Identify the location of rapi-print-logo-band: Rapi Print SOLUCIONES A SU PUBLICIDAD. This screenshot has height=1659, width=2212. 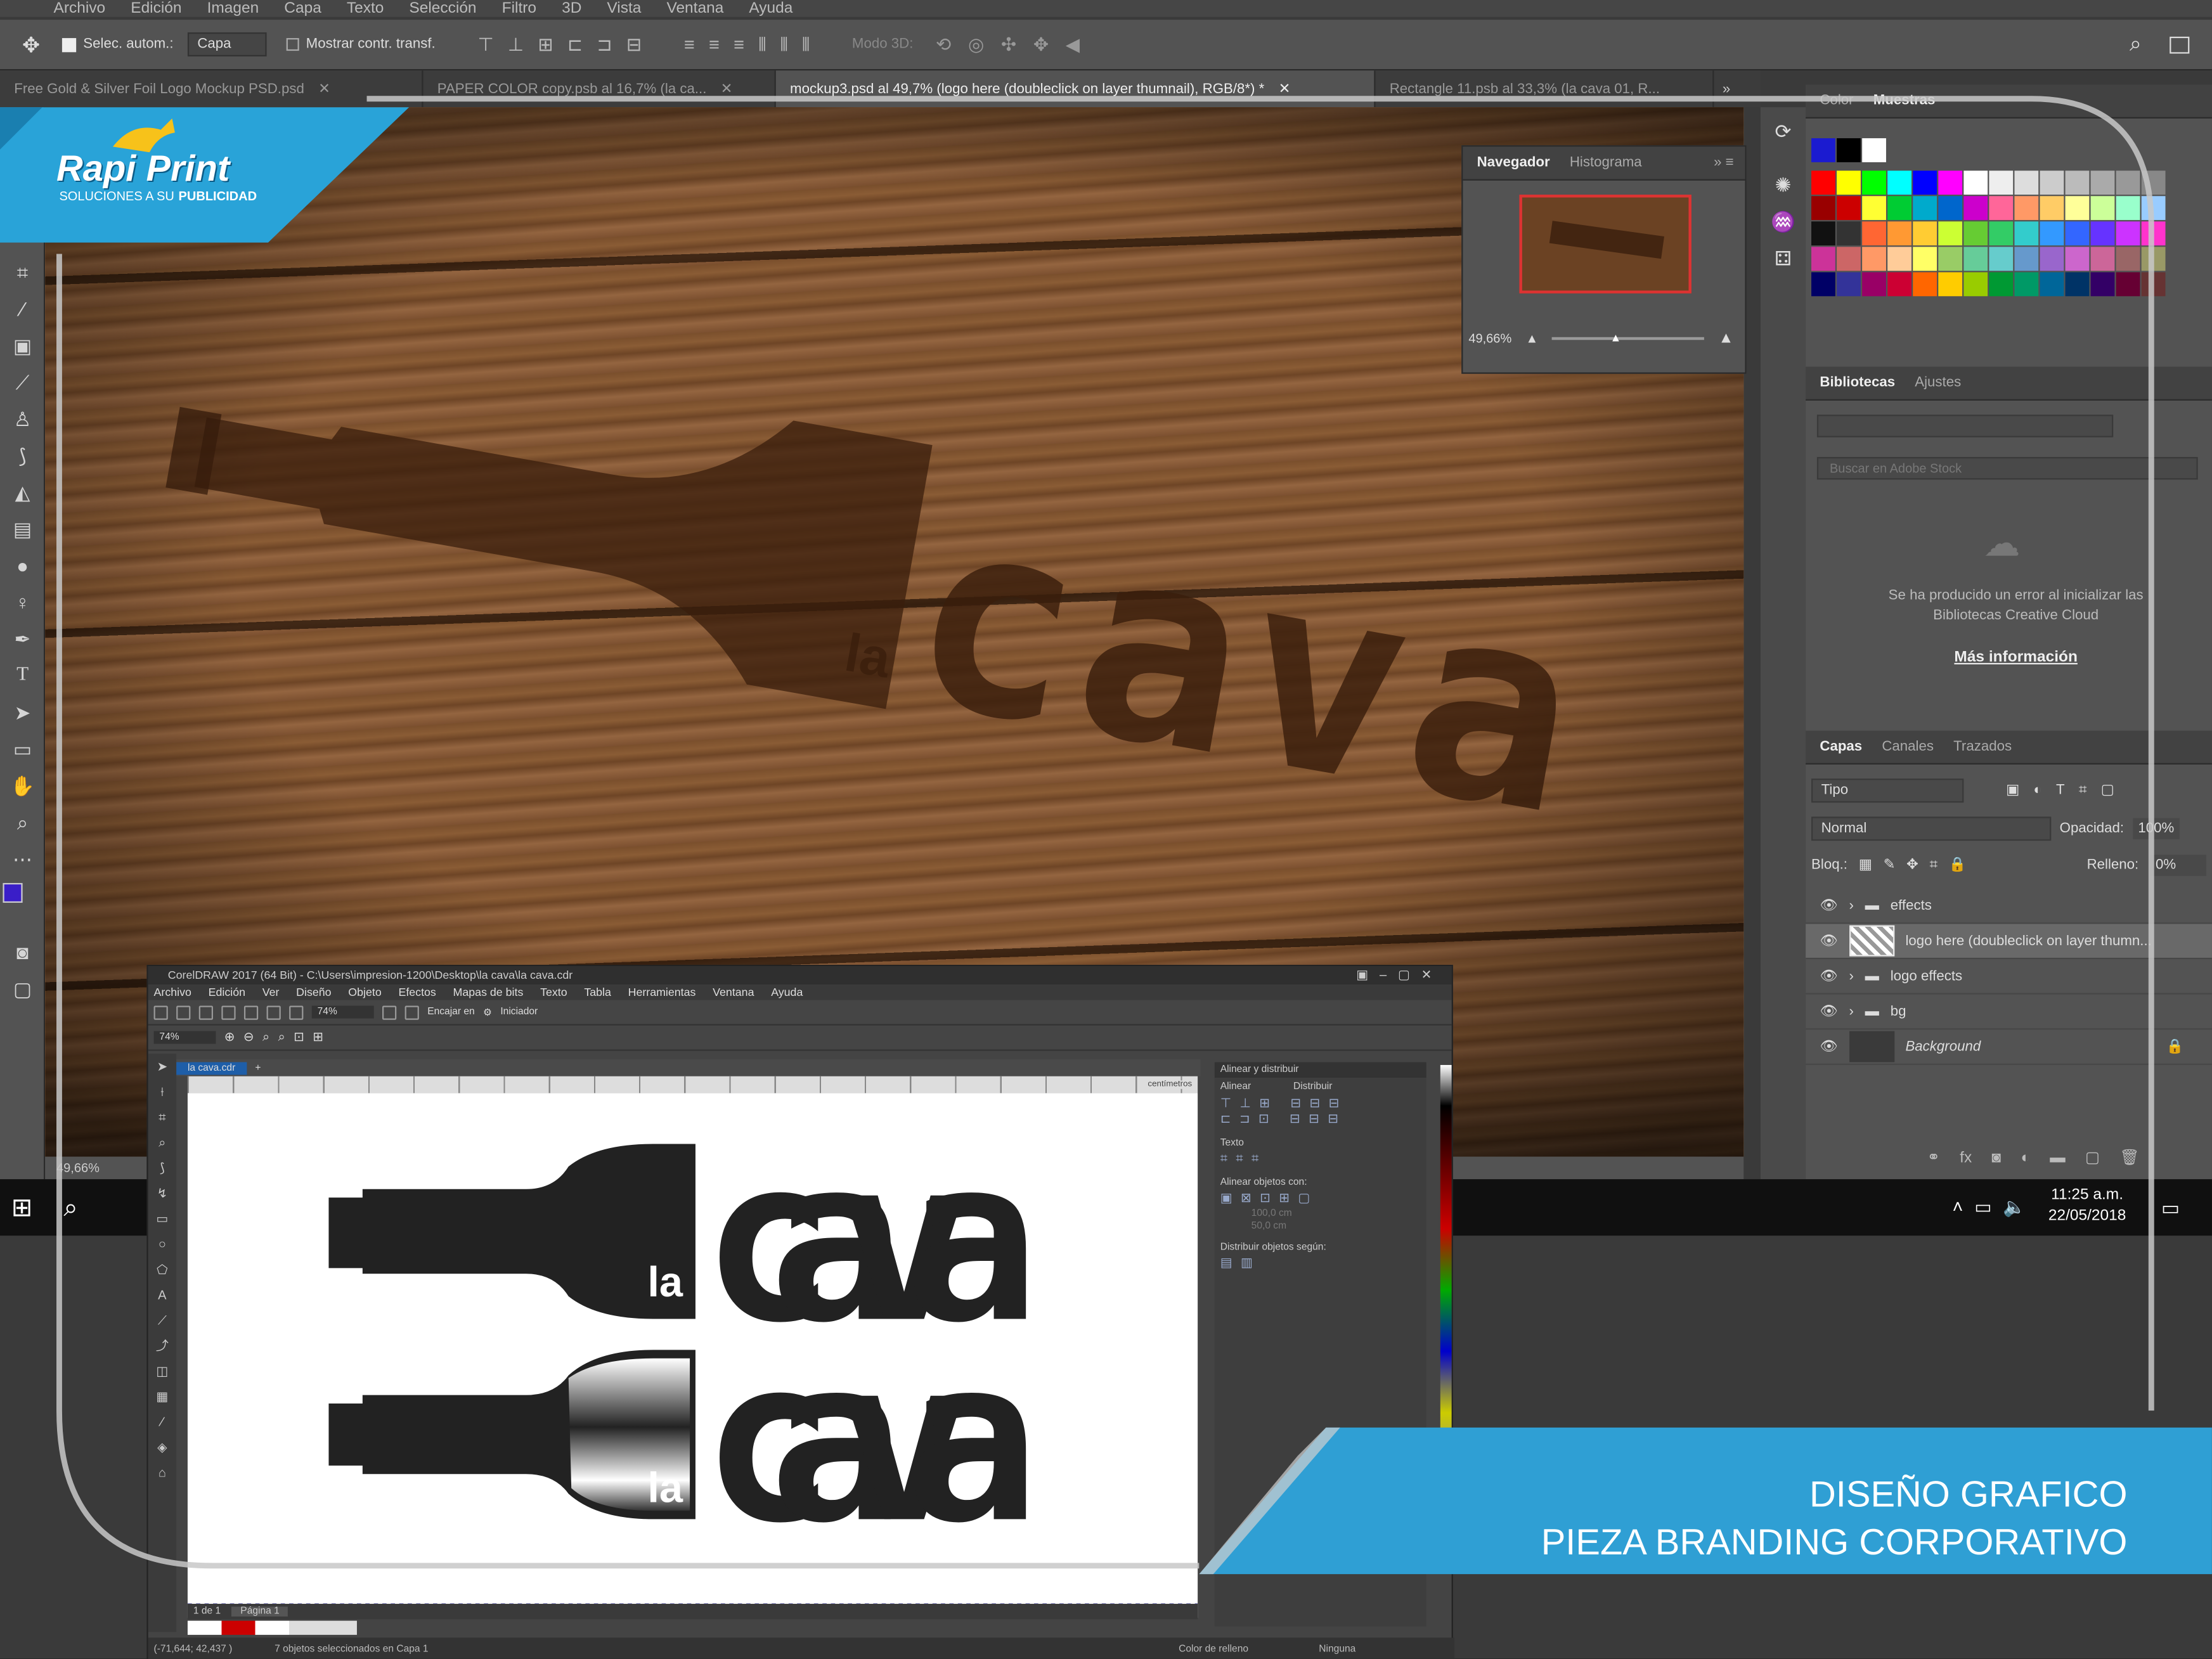
(205, 175).